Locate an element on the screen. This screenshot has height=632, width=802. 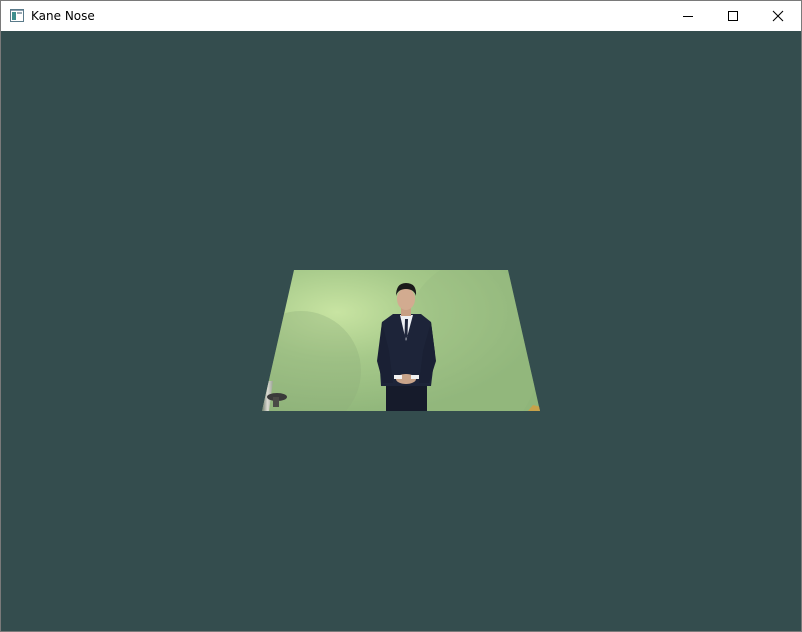
maximize-icon is located at coordinates (733, 16).